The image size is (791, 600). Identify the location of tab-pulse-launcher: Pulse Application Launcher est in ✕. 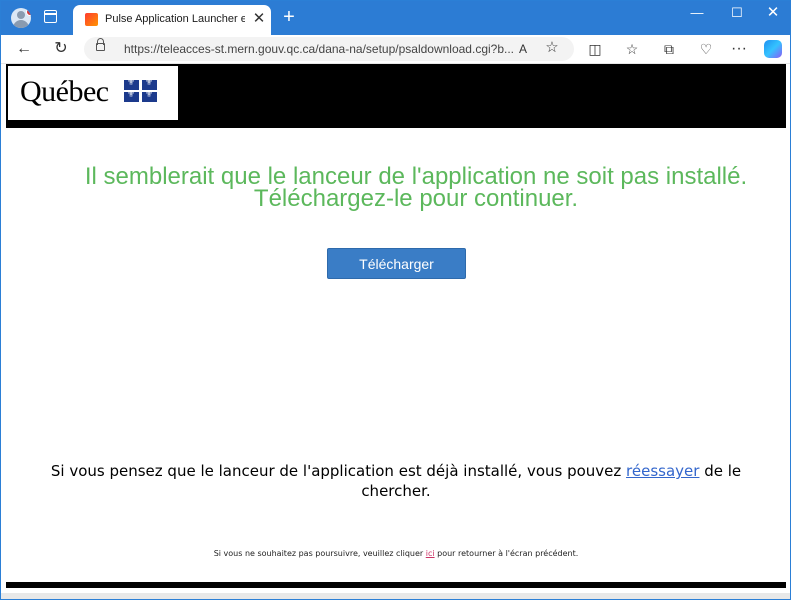
(172, 20).